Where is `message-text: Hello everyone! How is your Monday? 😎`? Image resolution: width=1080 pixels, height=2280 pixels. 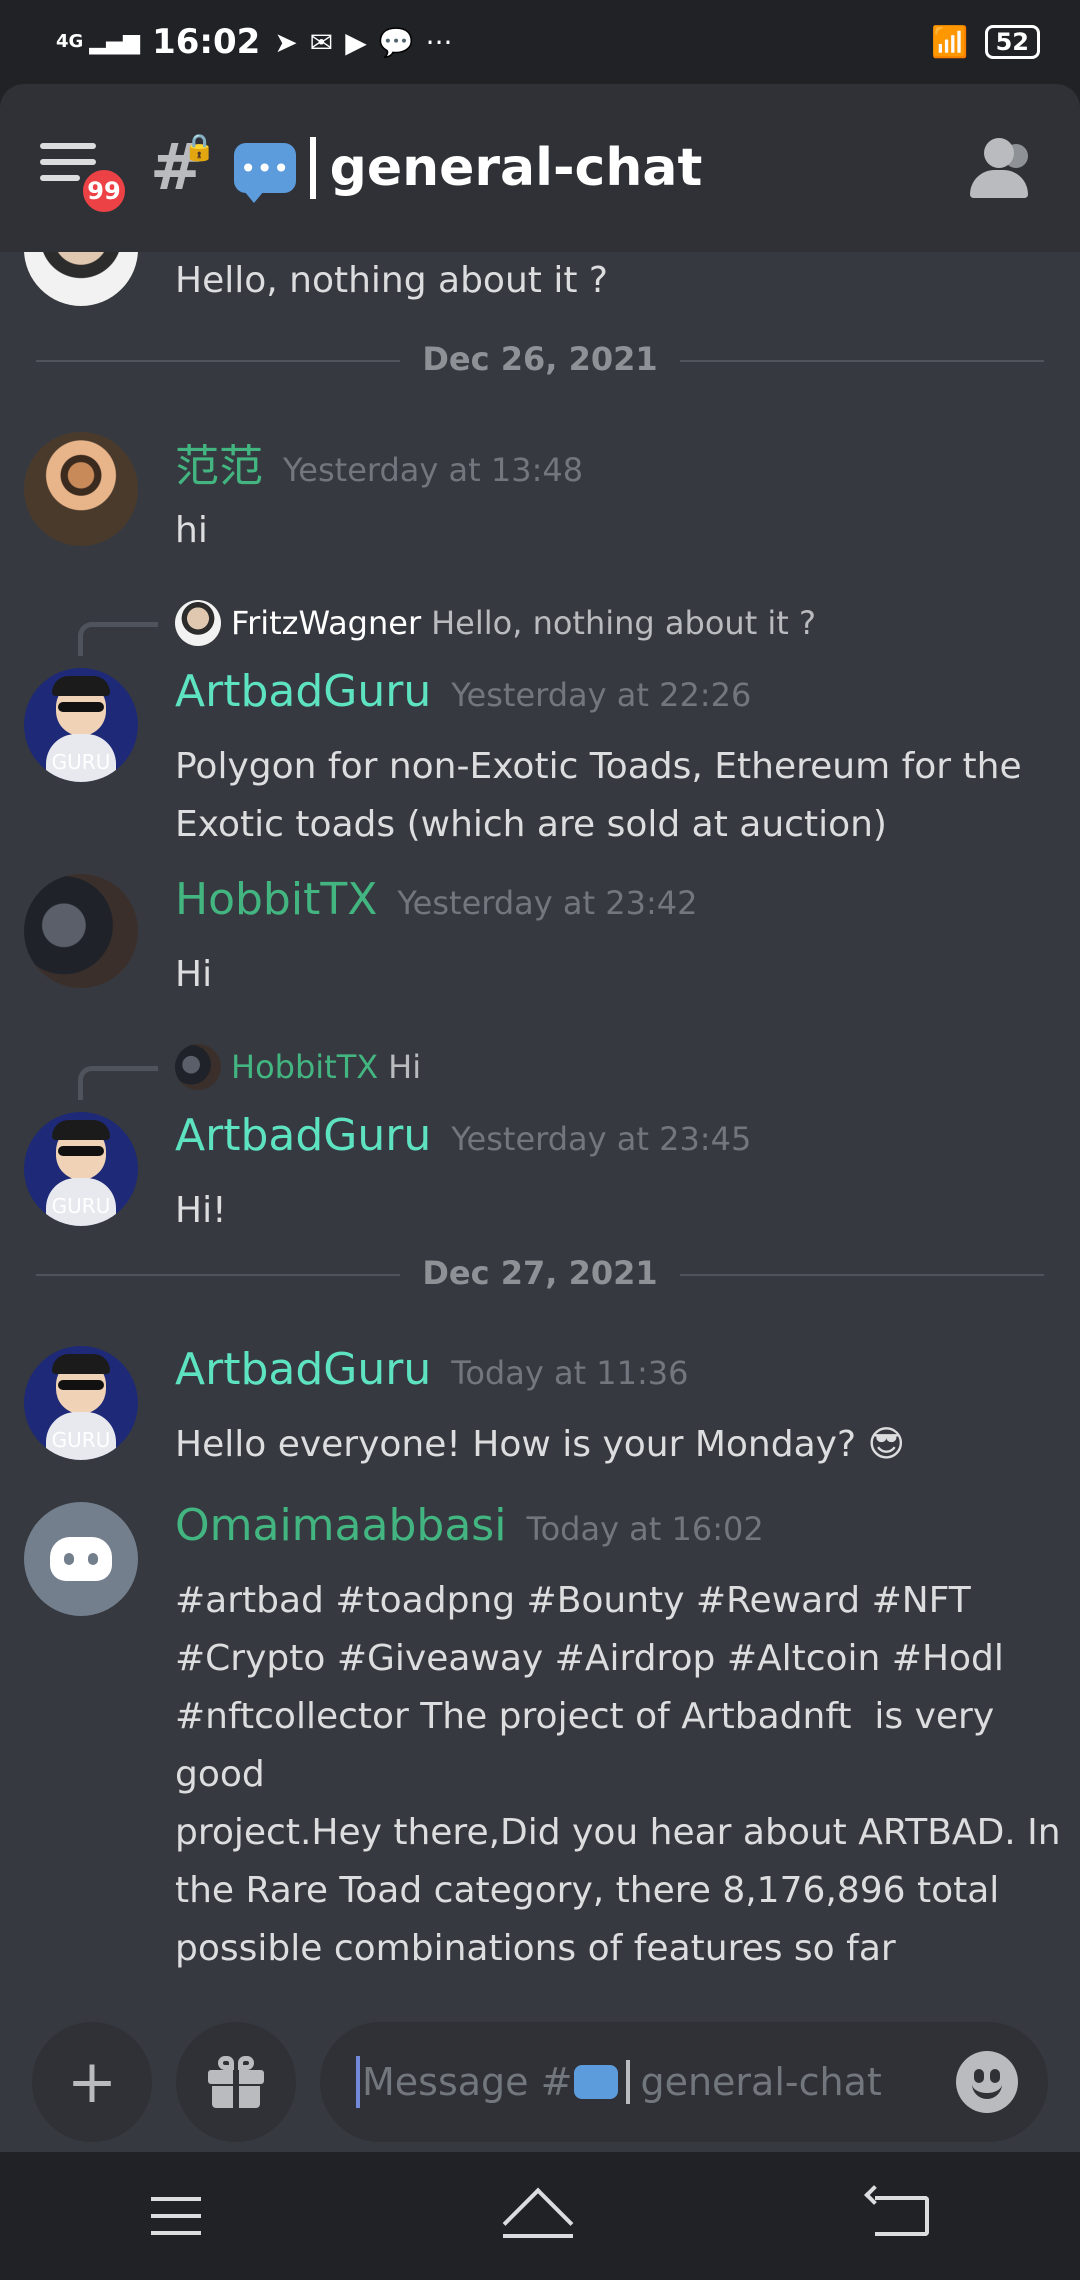 message-text: Hello everyone! How is your Monday? 😎 is located at coordinates (540, 1444).